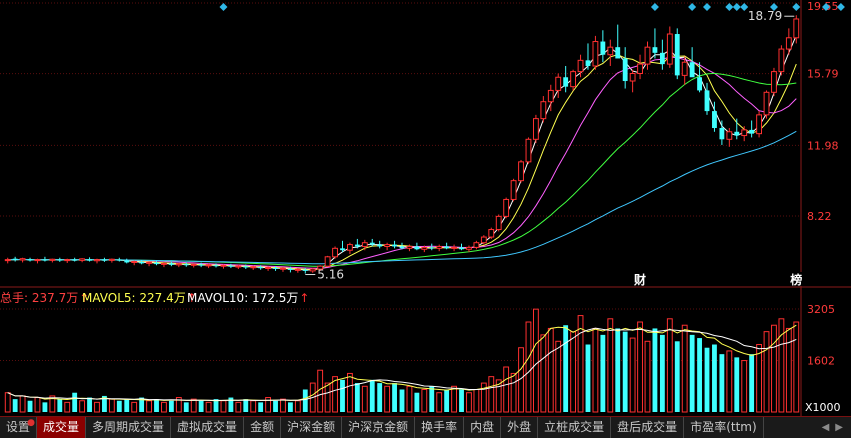 This screenshot has width=851, height=438. What do you see at coordinates (129, 427) in the screenshot?
I see `tab-multi-period-volume: 多周期成交量` at bounding box center [129, 427].